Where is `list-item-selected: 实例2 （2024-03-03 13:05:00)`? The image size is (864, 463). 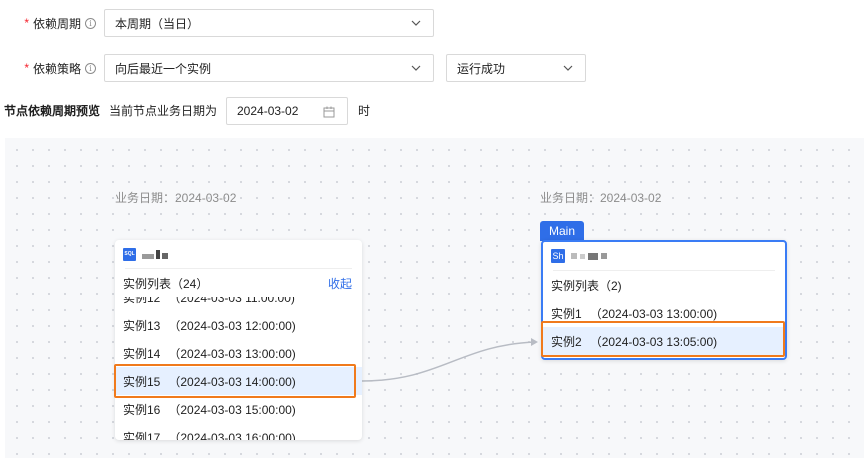
list-item-selected: 实例2 （2024-03-03 13:05:00) is located at coordinates (664, 341).